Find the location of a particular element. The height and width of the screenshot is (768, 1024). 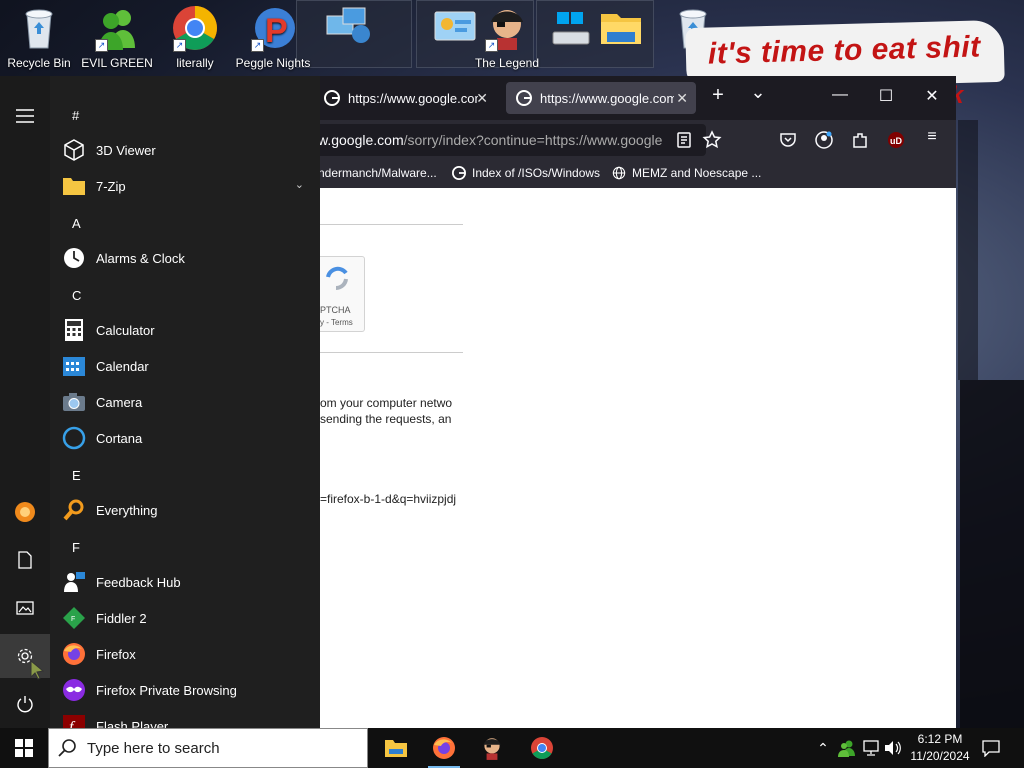

desktop-icon-folder is located at coordinates (621, 39).